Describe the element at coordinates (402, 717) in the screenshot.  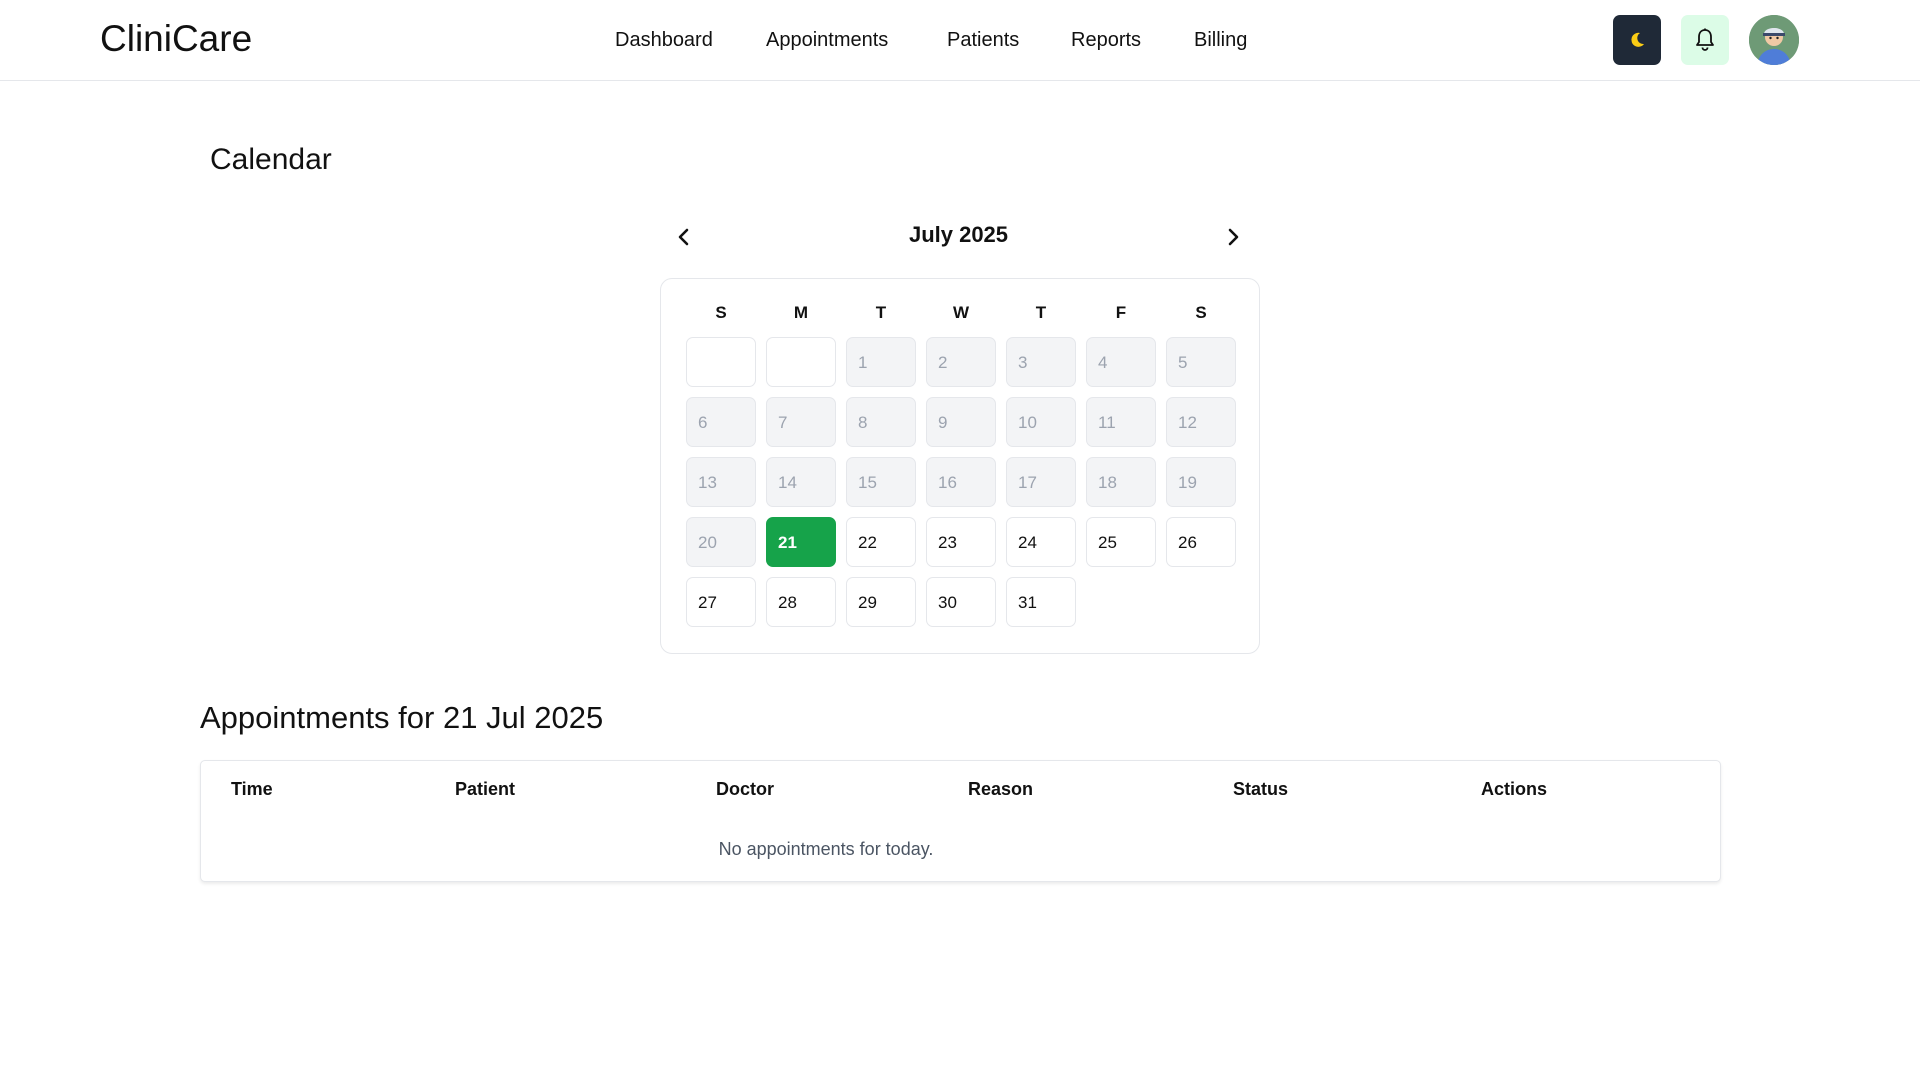
I see `appointments-title: Appointments for 21 Jul 2025` at that location.